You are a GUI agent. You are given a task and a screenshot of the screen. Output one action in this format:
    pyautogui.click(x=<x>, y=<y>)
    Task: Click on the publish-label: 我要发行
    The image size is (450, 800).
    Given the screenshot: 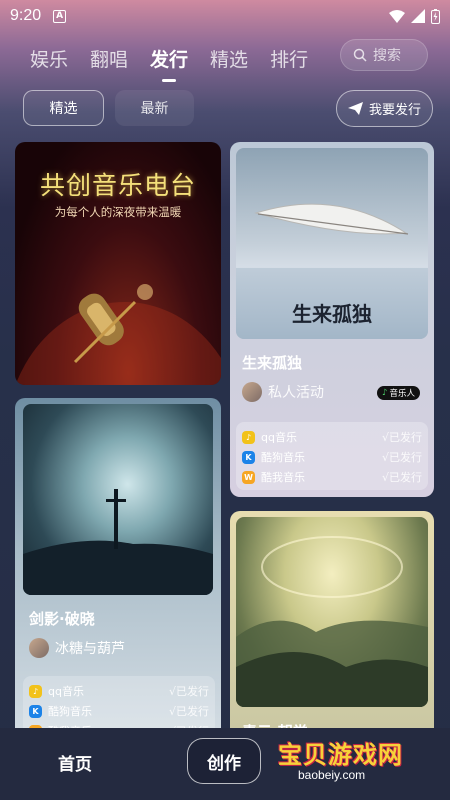 What is the action you would take?
    pyautogui.click(x=394, y=110)
    